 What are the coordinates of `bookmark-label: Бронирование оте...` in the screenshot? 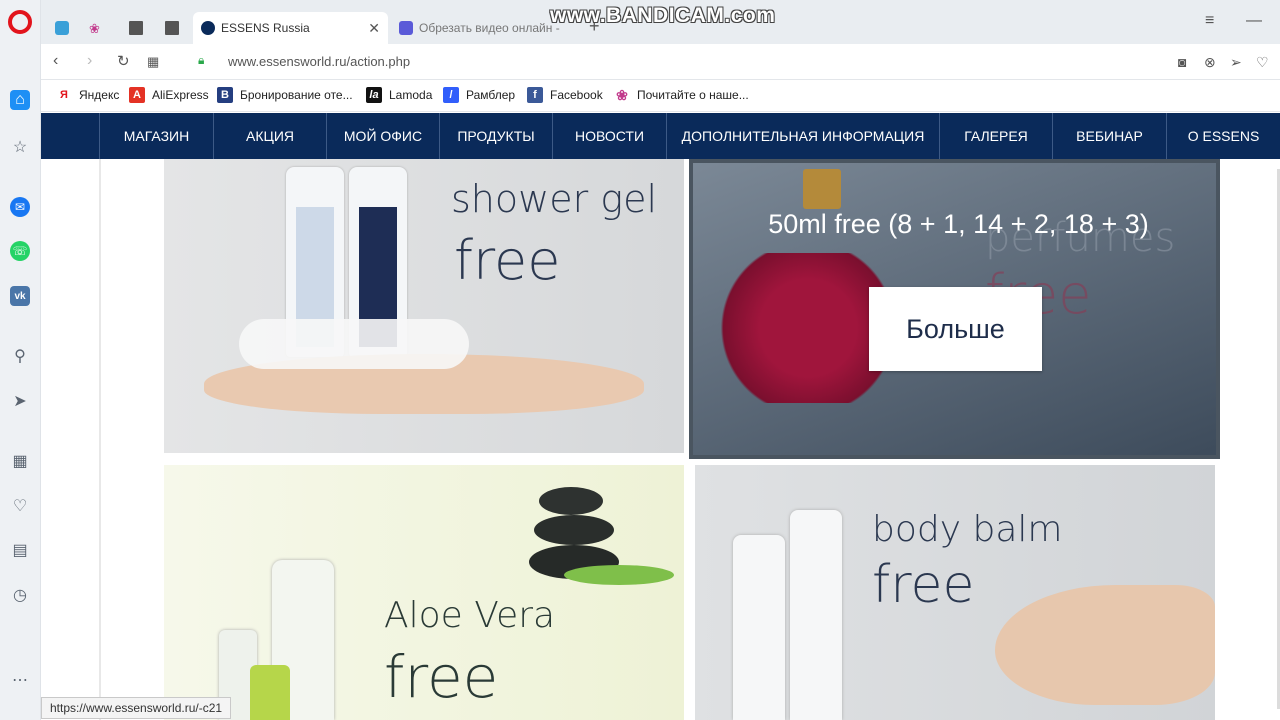 It's located at (296, 95).